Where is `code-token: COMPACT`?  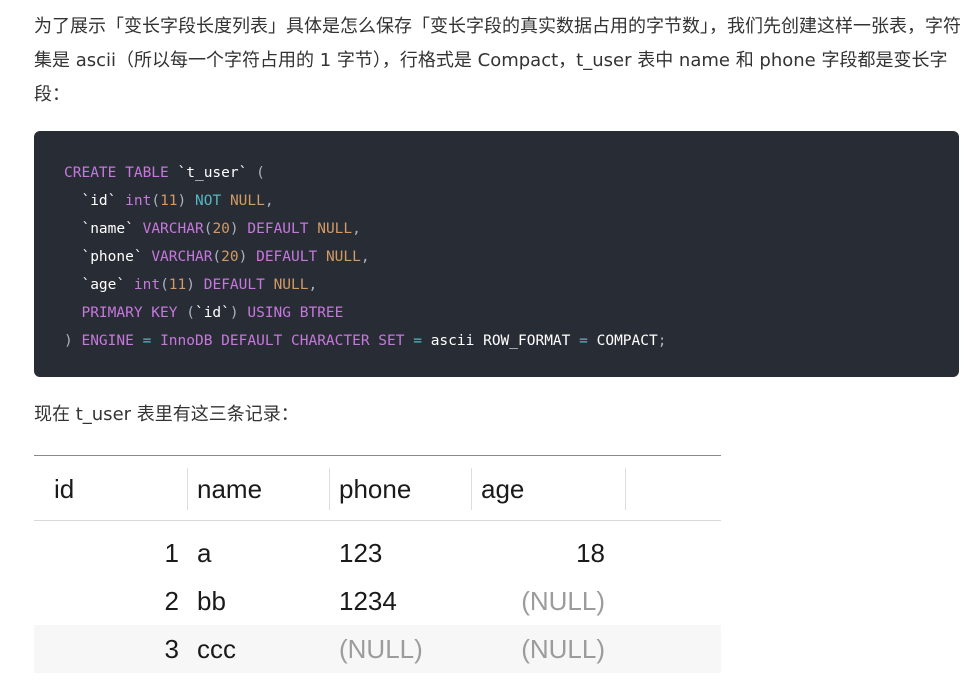
code-token: COMPACT is located at coordinates (627, 341).